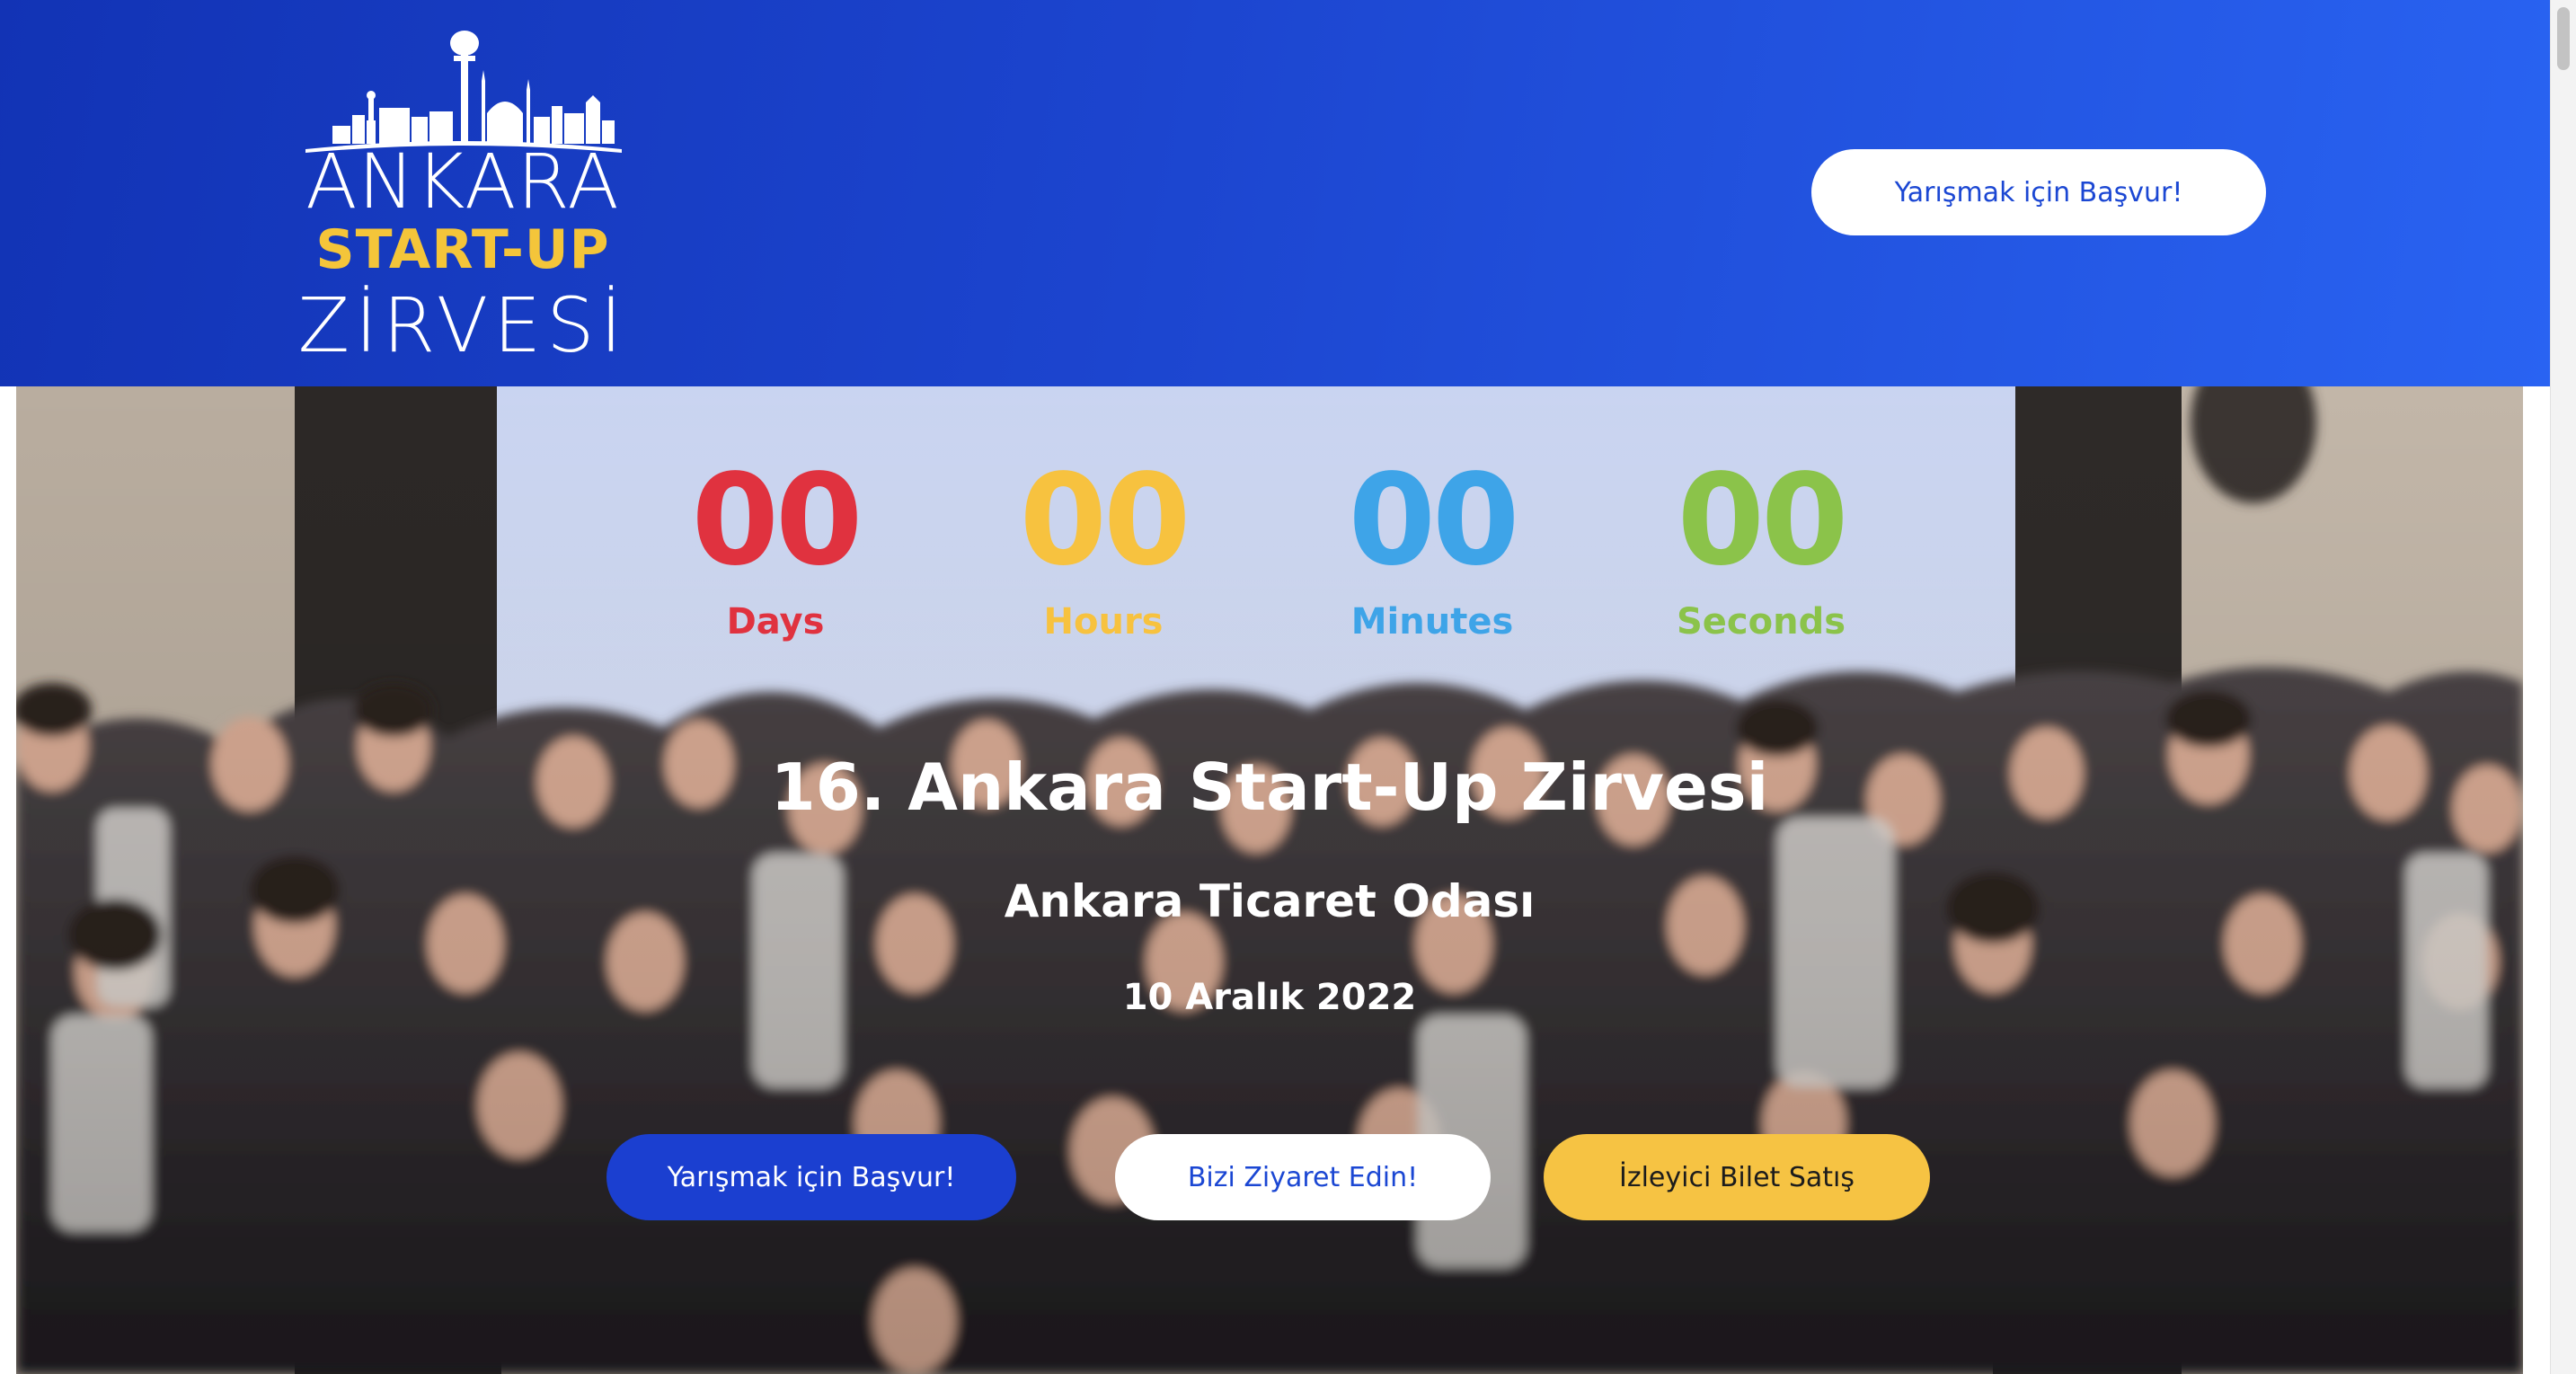  I want to click on countdown-minutes-label: Minutes, so click(1432, 622).